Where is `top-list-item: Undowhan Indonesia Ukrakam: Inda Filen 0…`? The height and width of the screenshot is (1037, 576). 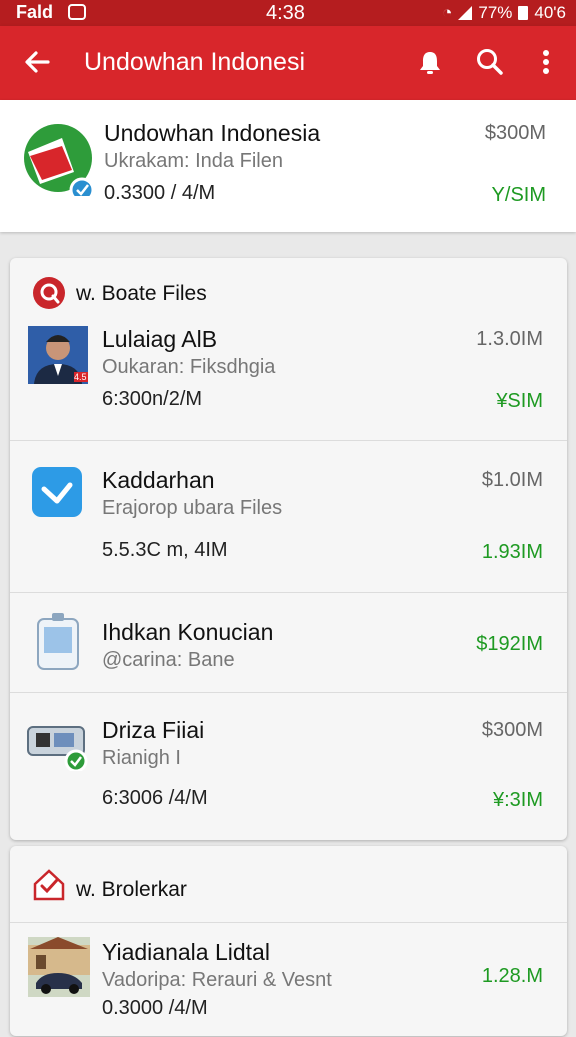 top-list-item: Undowhan Indonesia Ukrakam: Inda Filen 0… is located at coordinates (288, 166).